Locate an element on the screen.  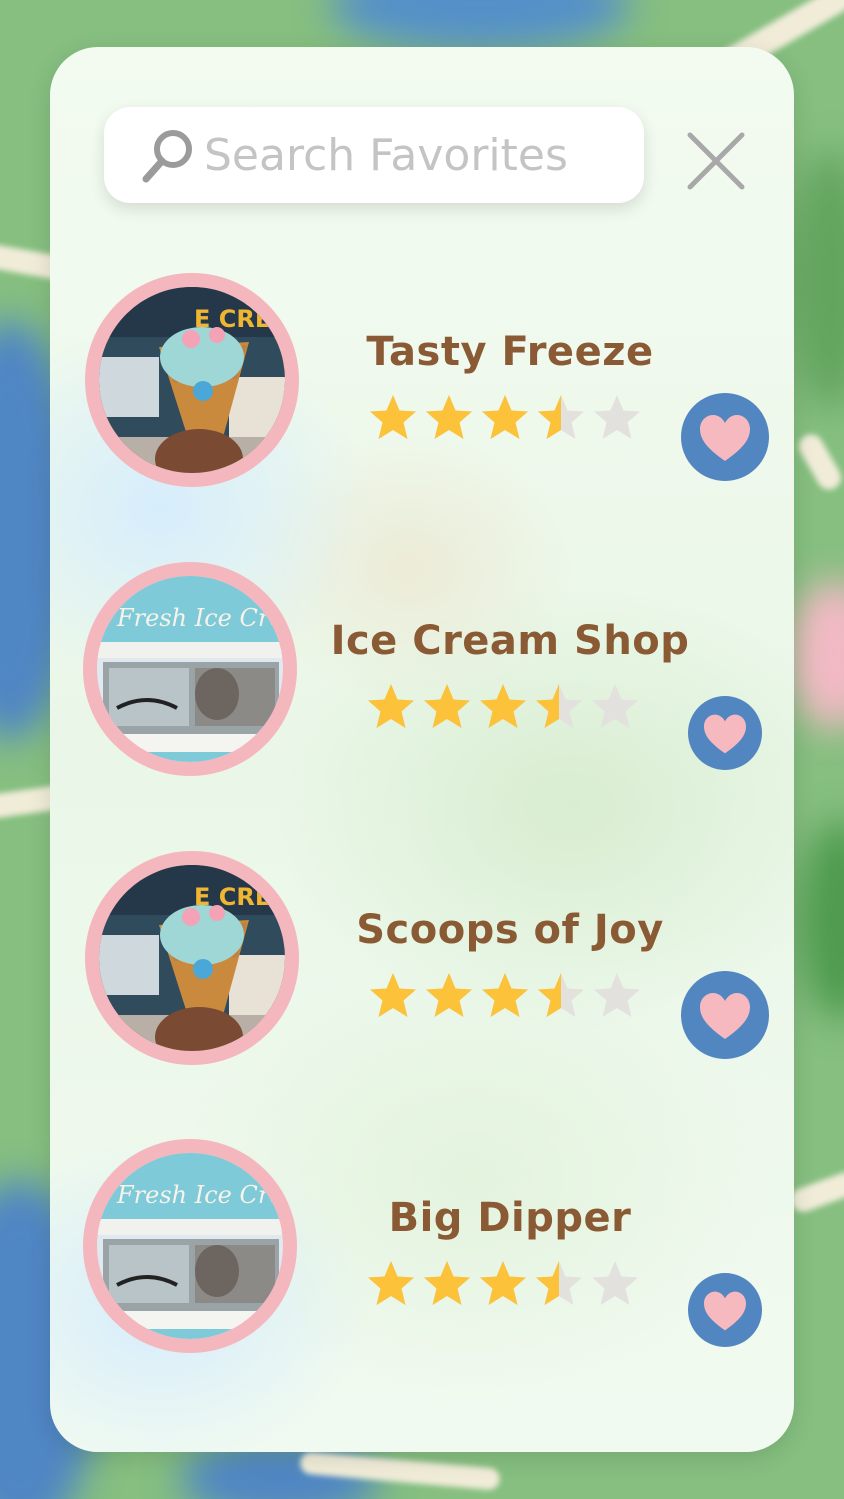
favorite-item: Fresh Ice Cream Big Dipper is located at coordinates (422, 1249).